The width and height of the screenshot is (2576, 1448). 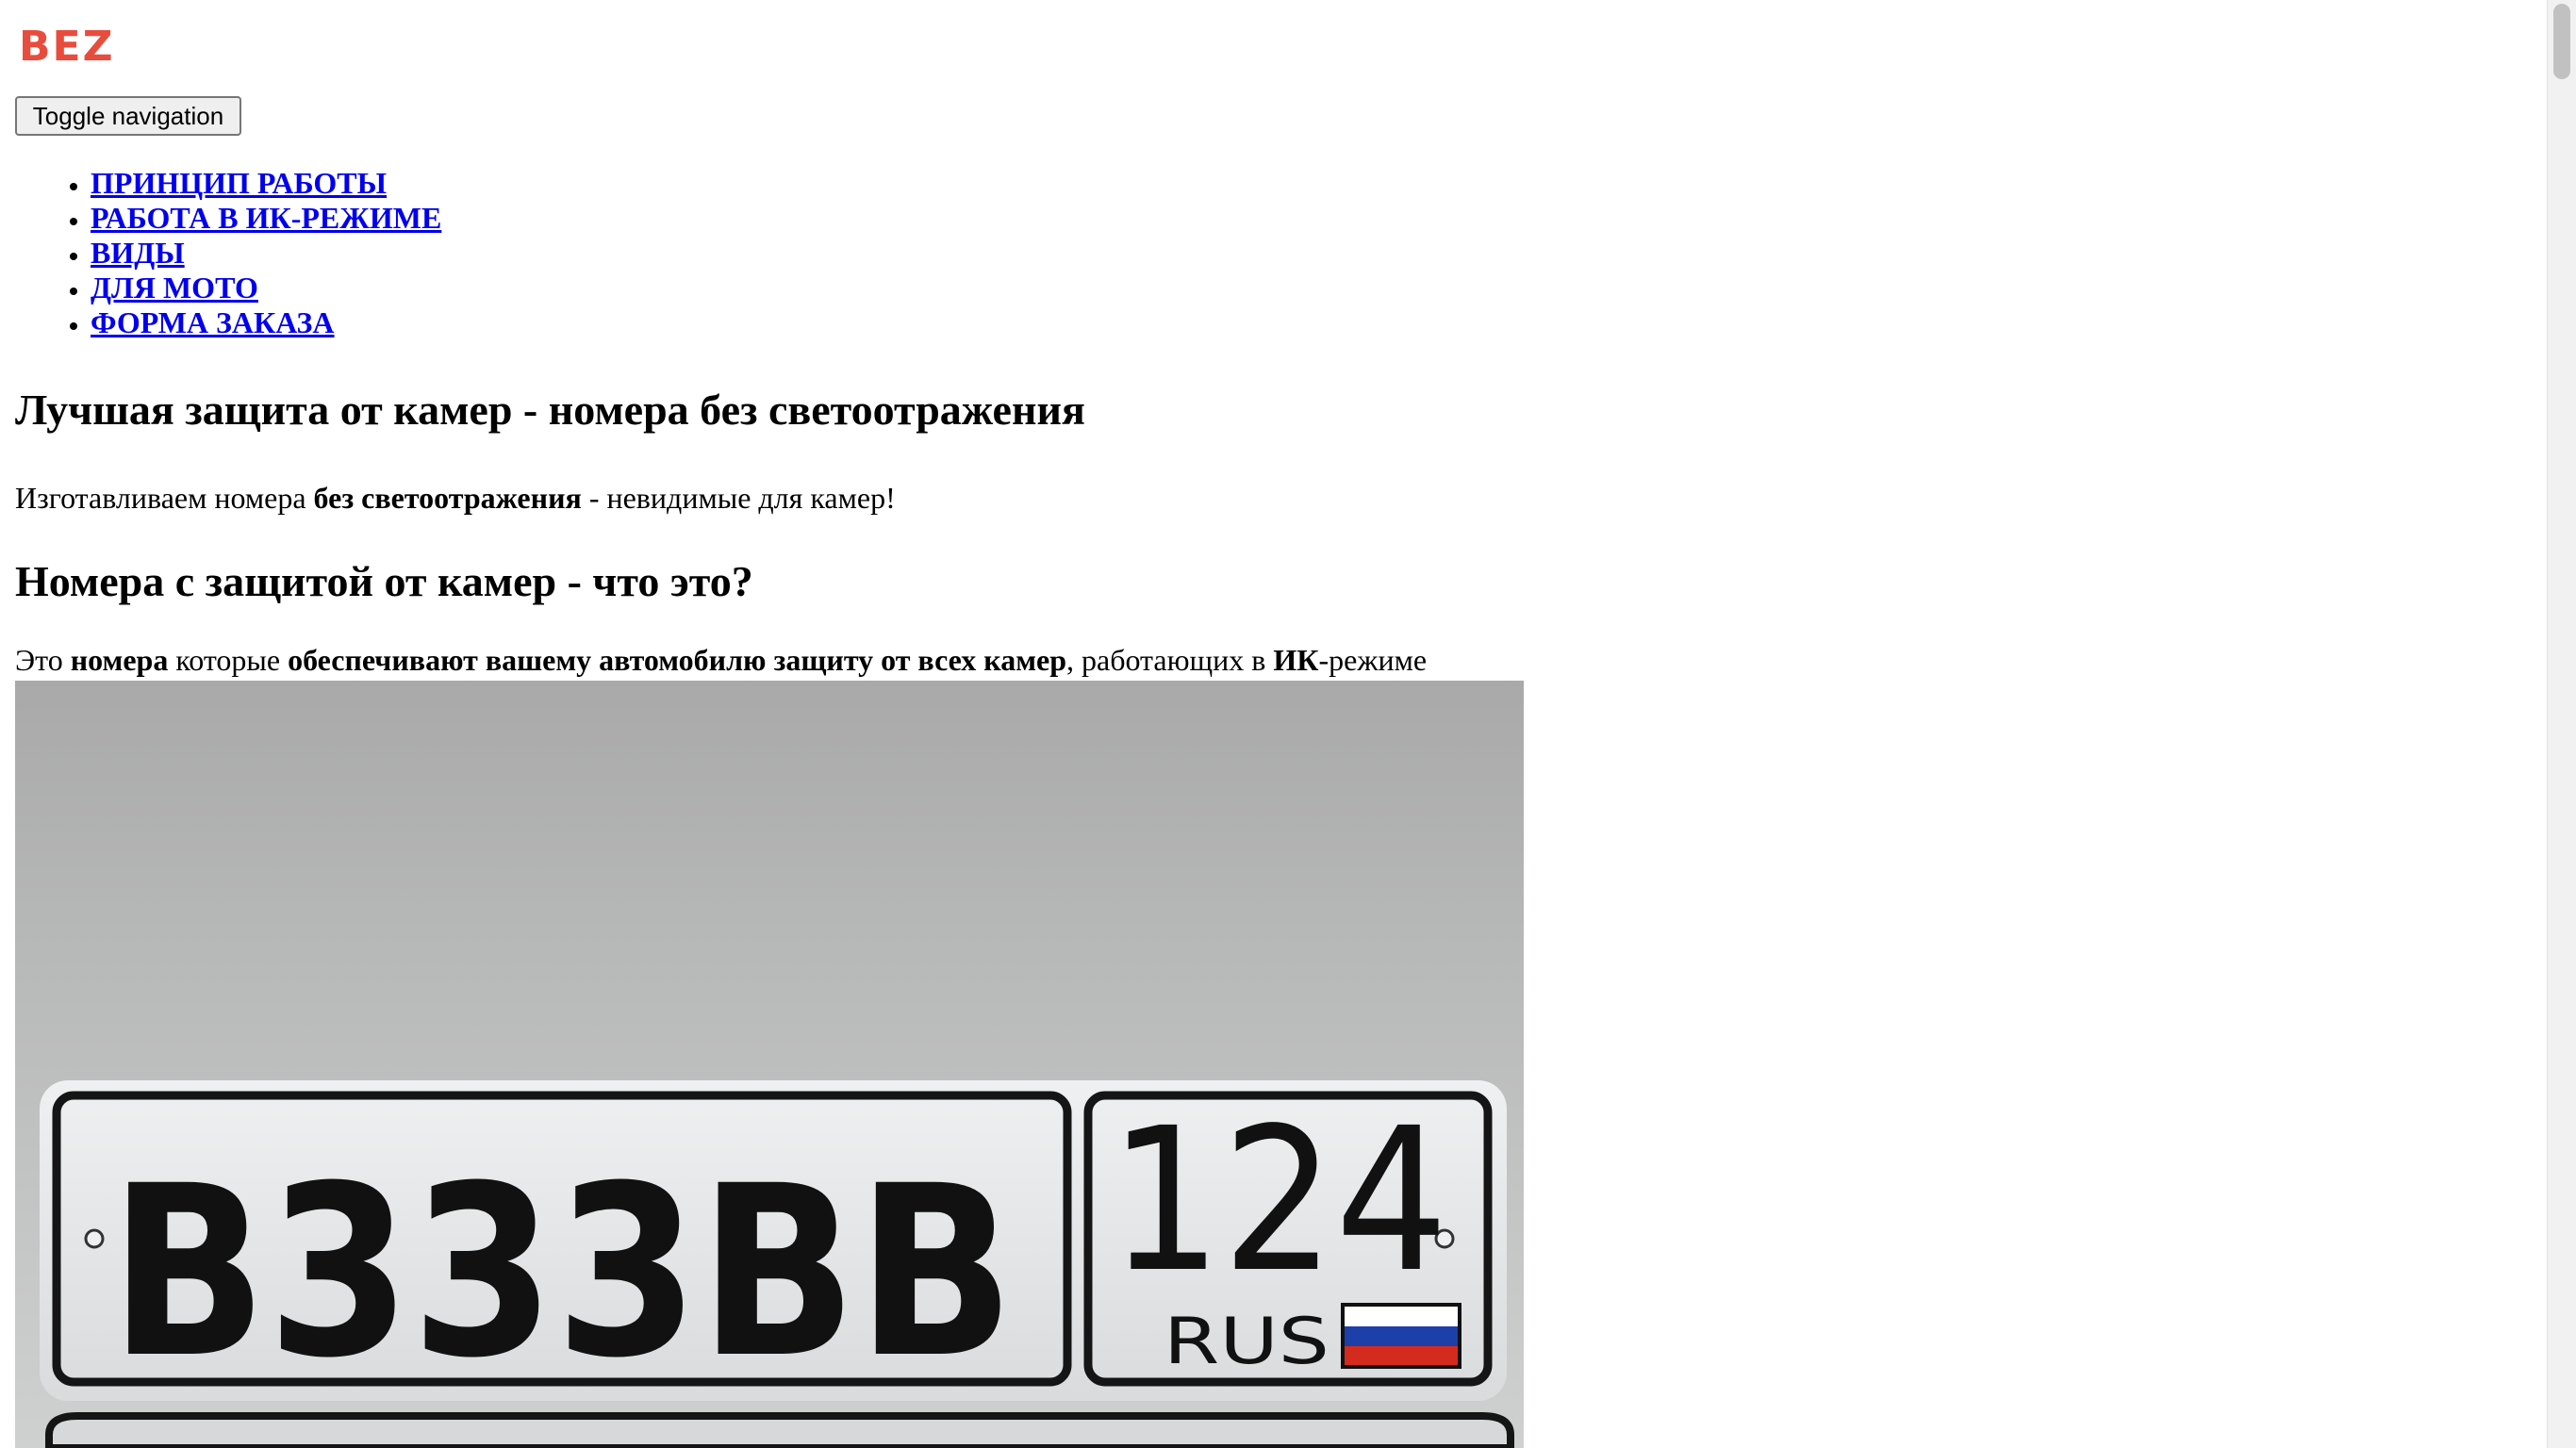 I want to click on plate-region: 124, so click(x=1278, y=1200).